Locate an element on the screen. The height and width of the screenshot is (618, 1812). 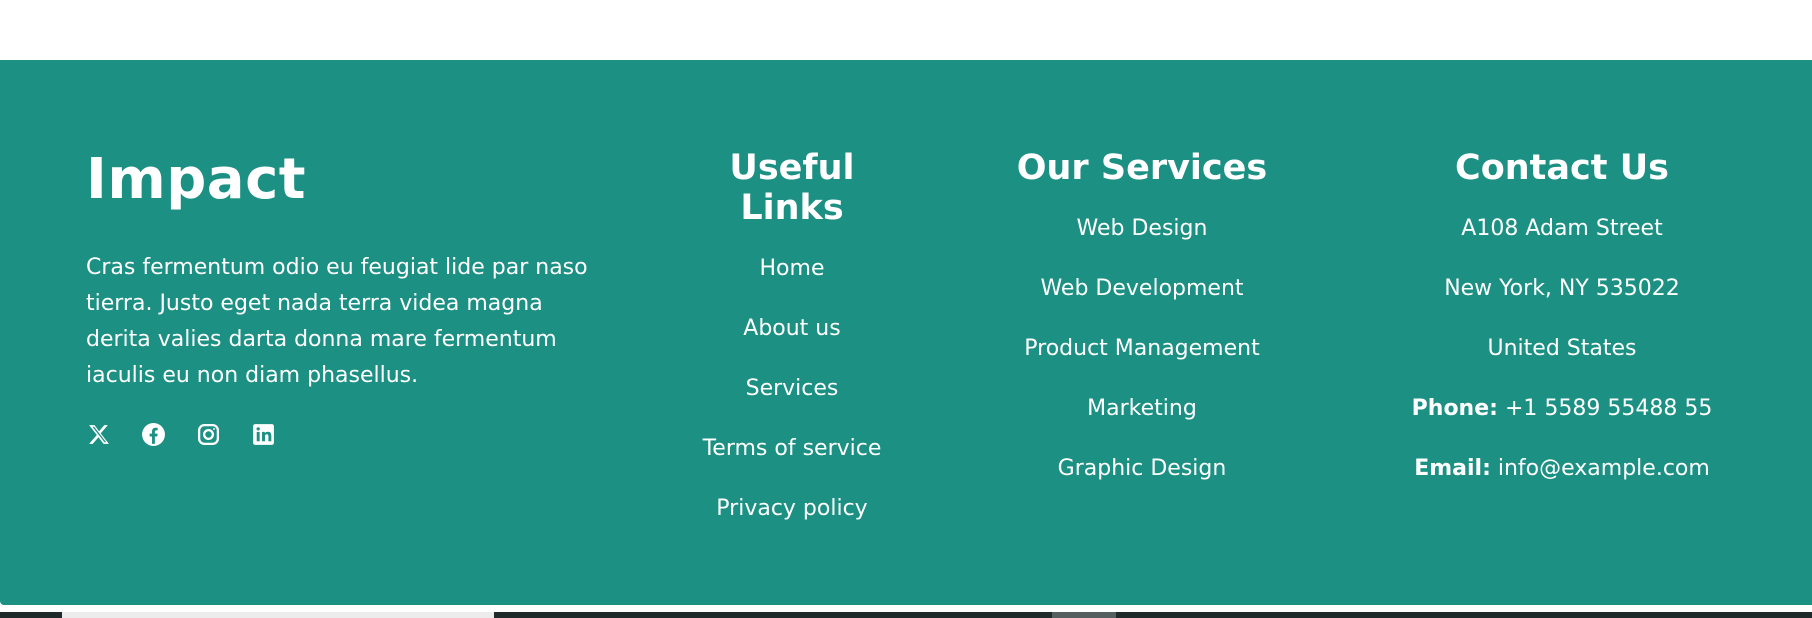
list-item: Privacy policy is located at coordinates (792, 509).